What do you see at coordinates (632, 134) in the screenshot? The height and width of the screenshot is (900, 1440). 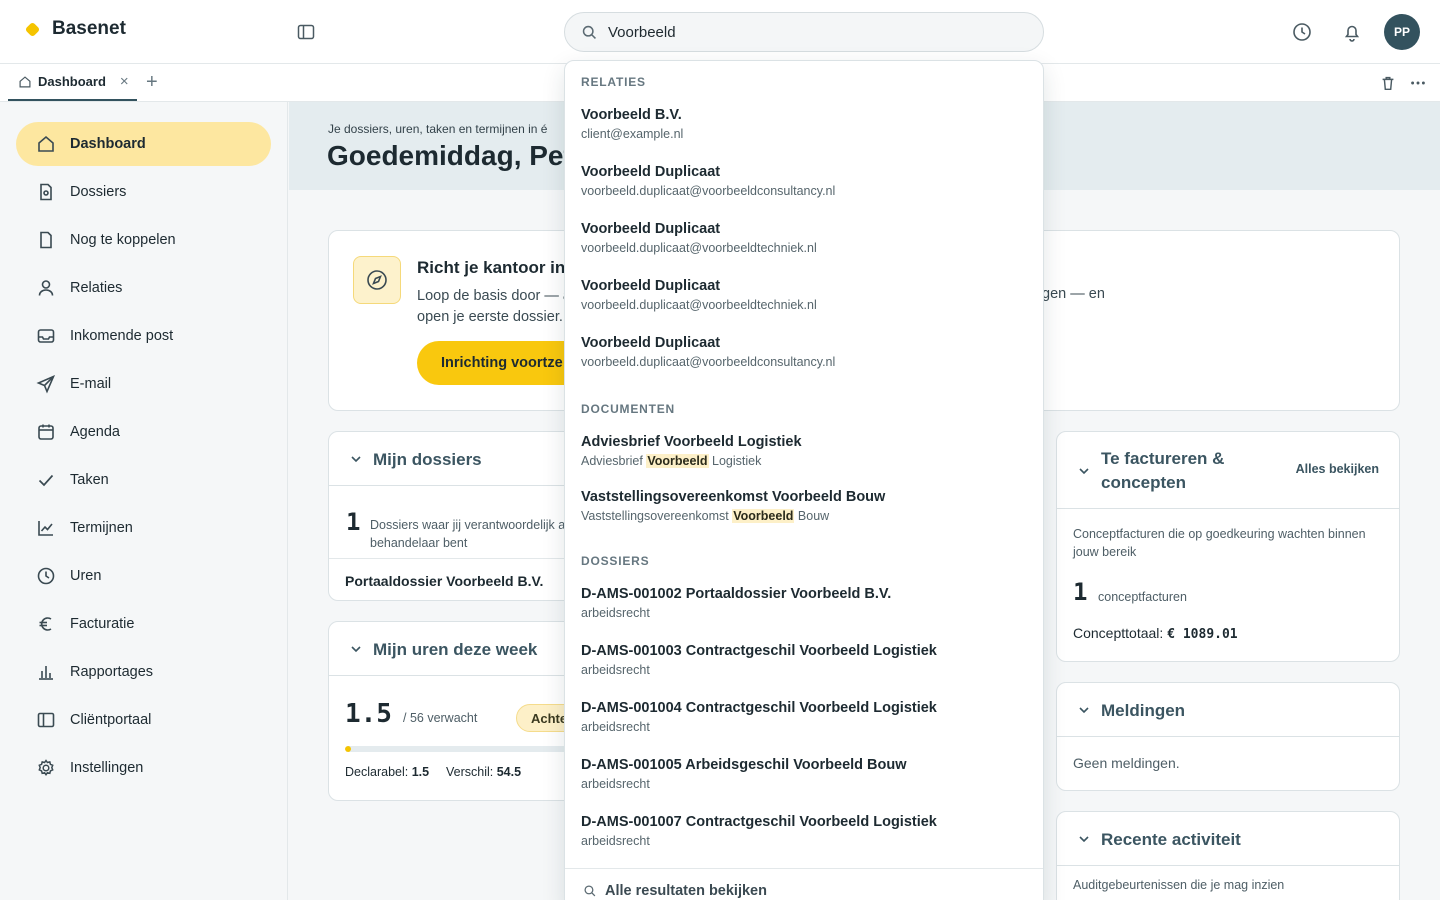 I see `result-subtitle: client@example.nl` at bounding box center [632, 134].